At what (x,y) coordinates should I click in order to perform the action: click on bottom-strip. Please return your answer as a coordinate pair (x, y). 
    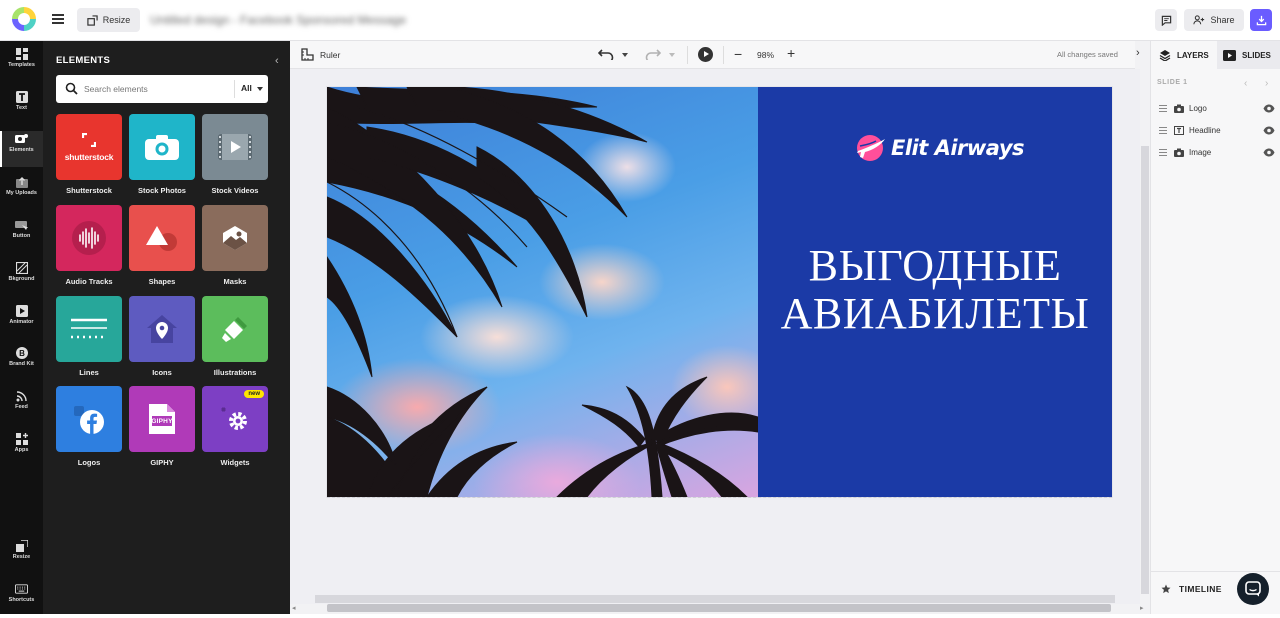
    Looking at the image, I should click on (640, 616).